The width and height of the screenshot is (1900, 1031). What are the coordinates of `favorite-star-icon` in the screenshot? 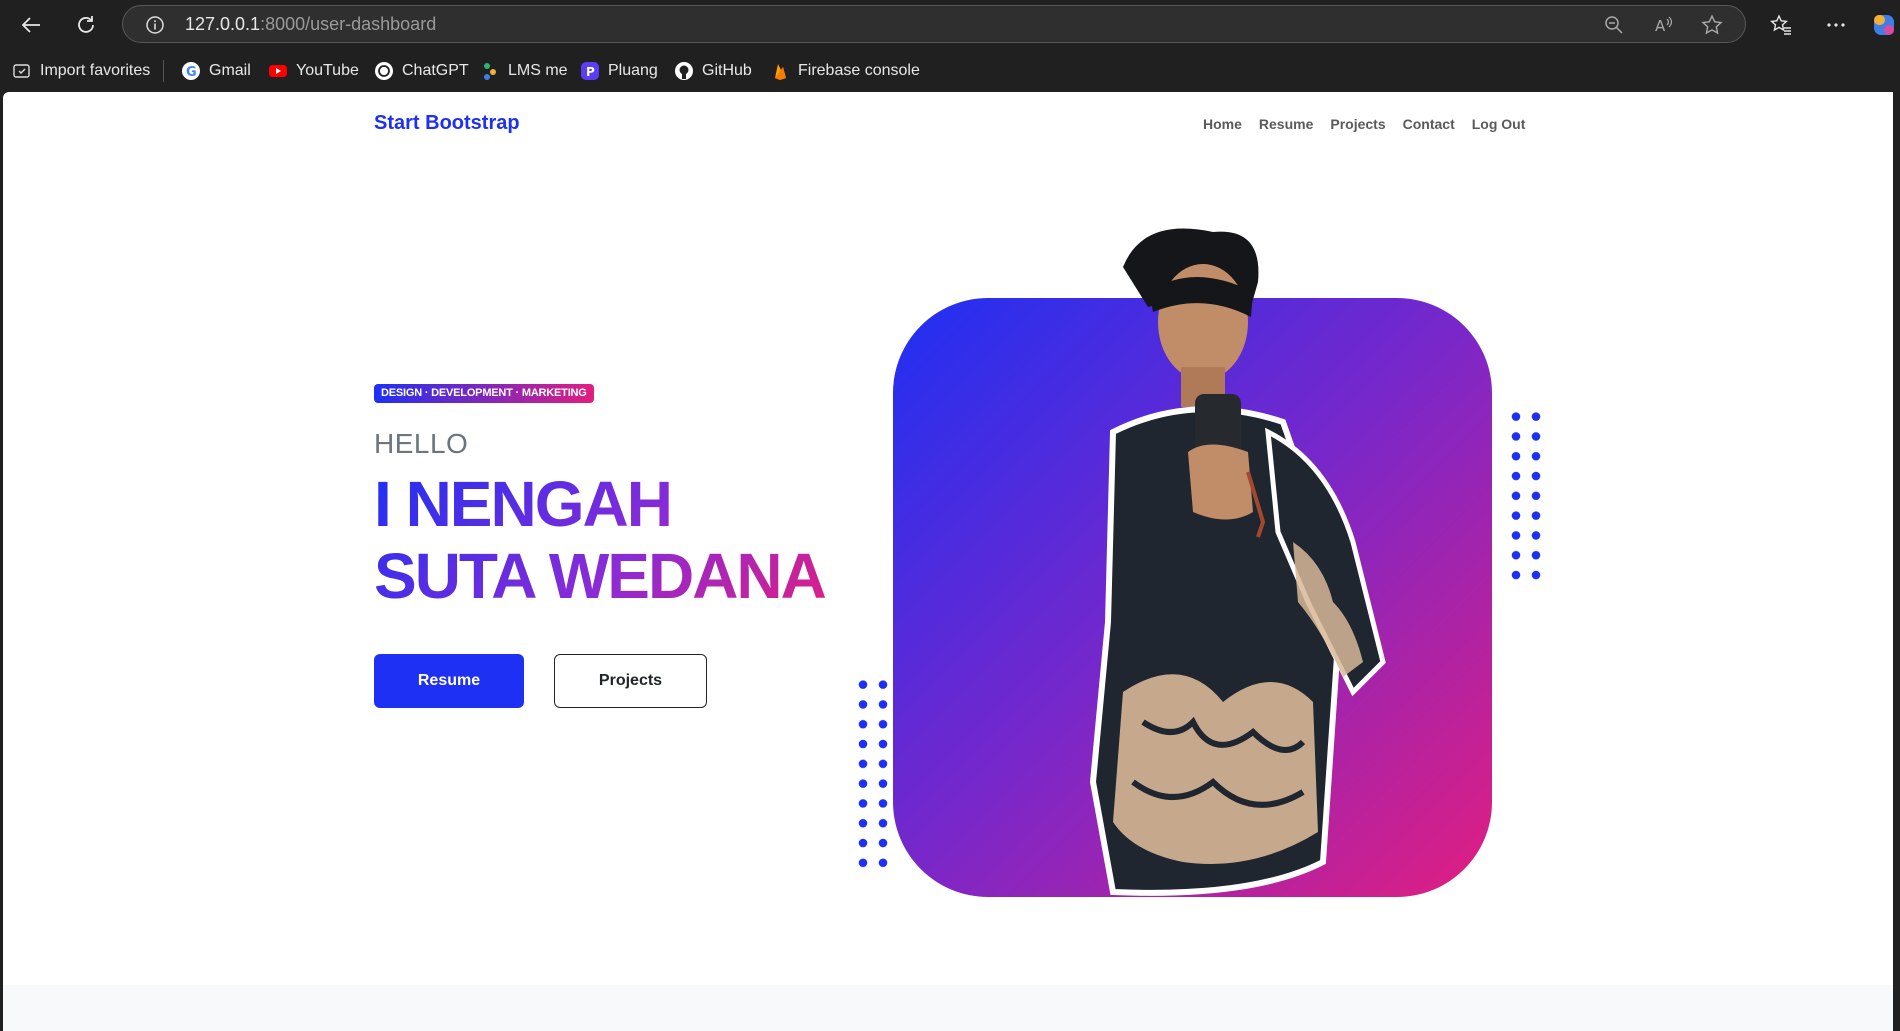 It's located at (1712, 25).